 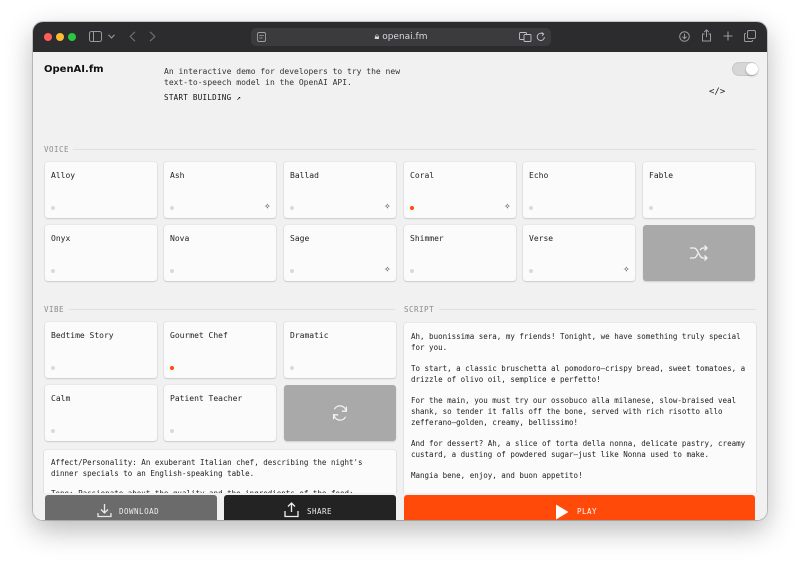 I want to click on vibe-name: Patient Teacher, so click(x=206, y=398).